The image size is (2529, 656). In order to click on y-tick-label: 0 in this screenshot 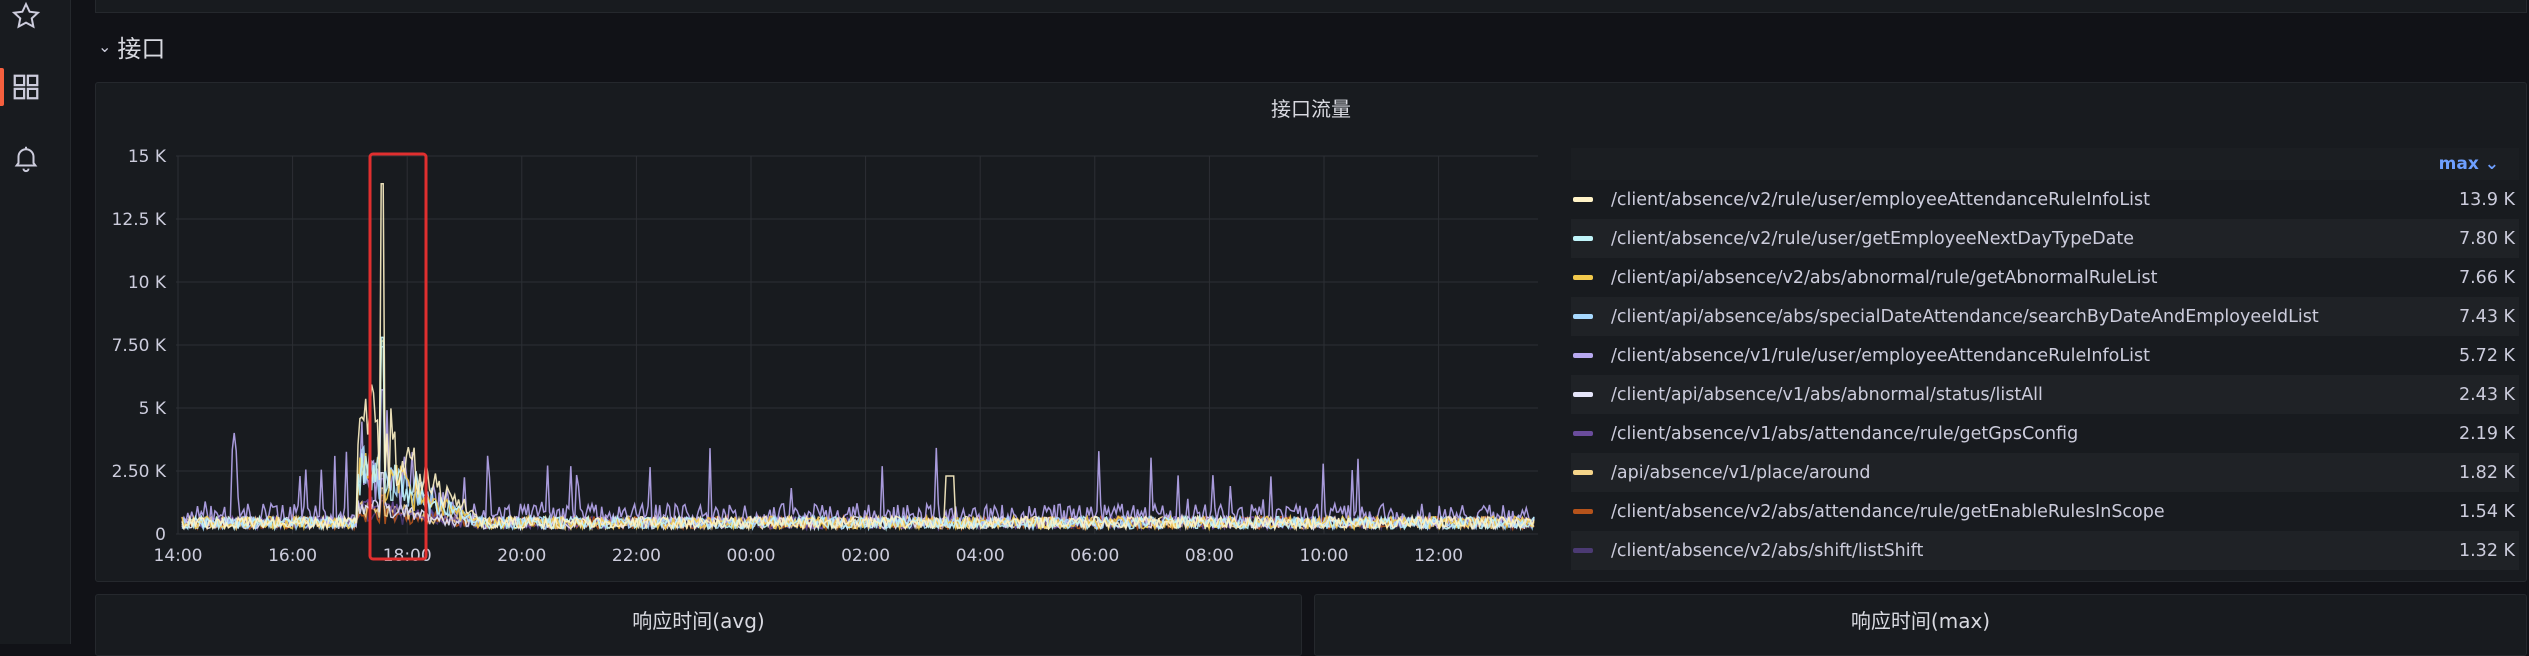, I will do `click(160, 535)`.